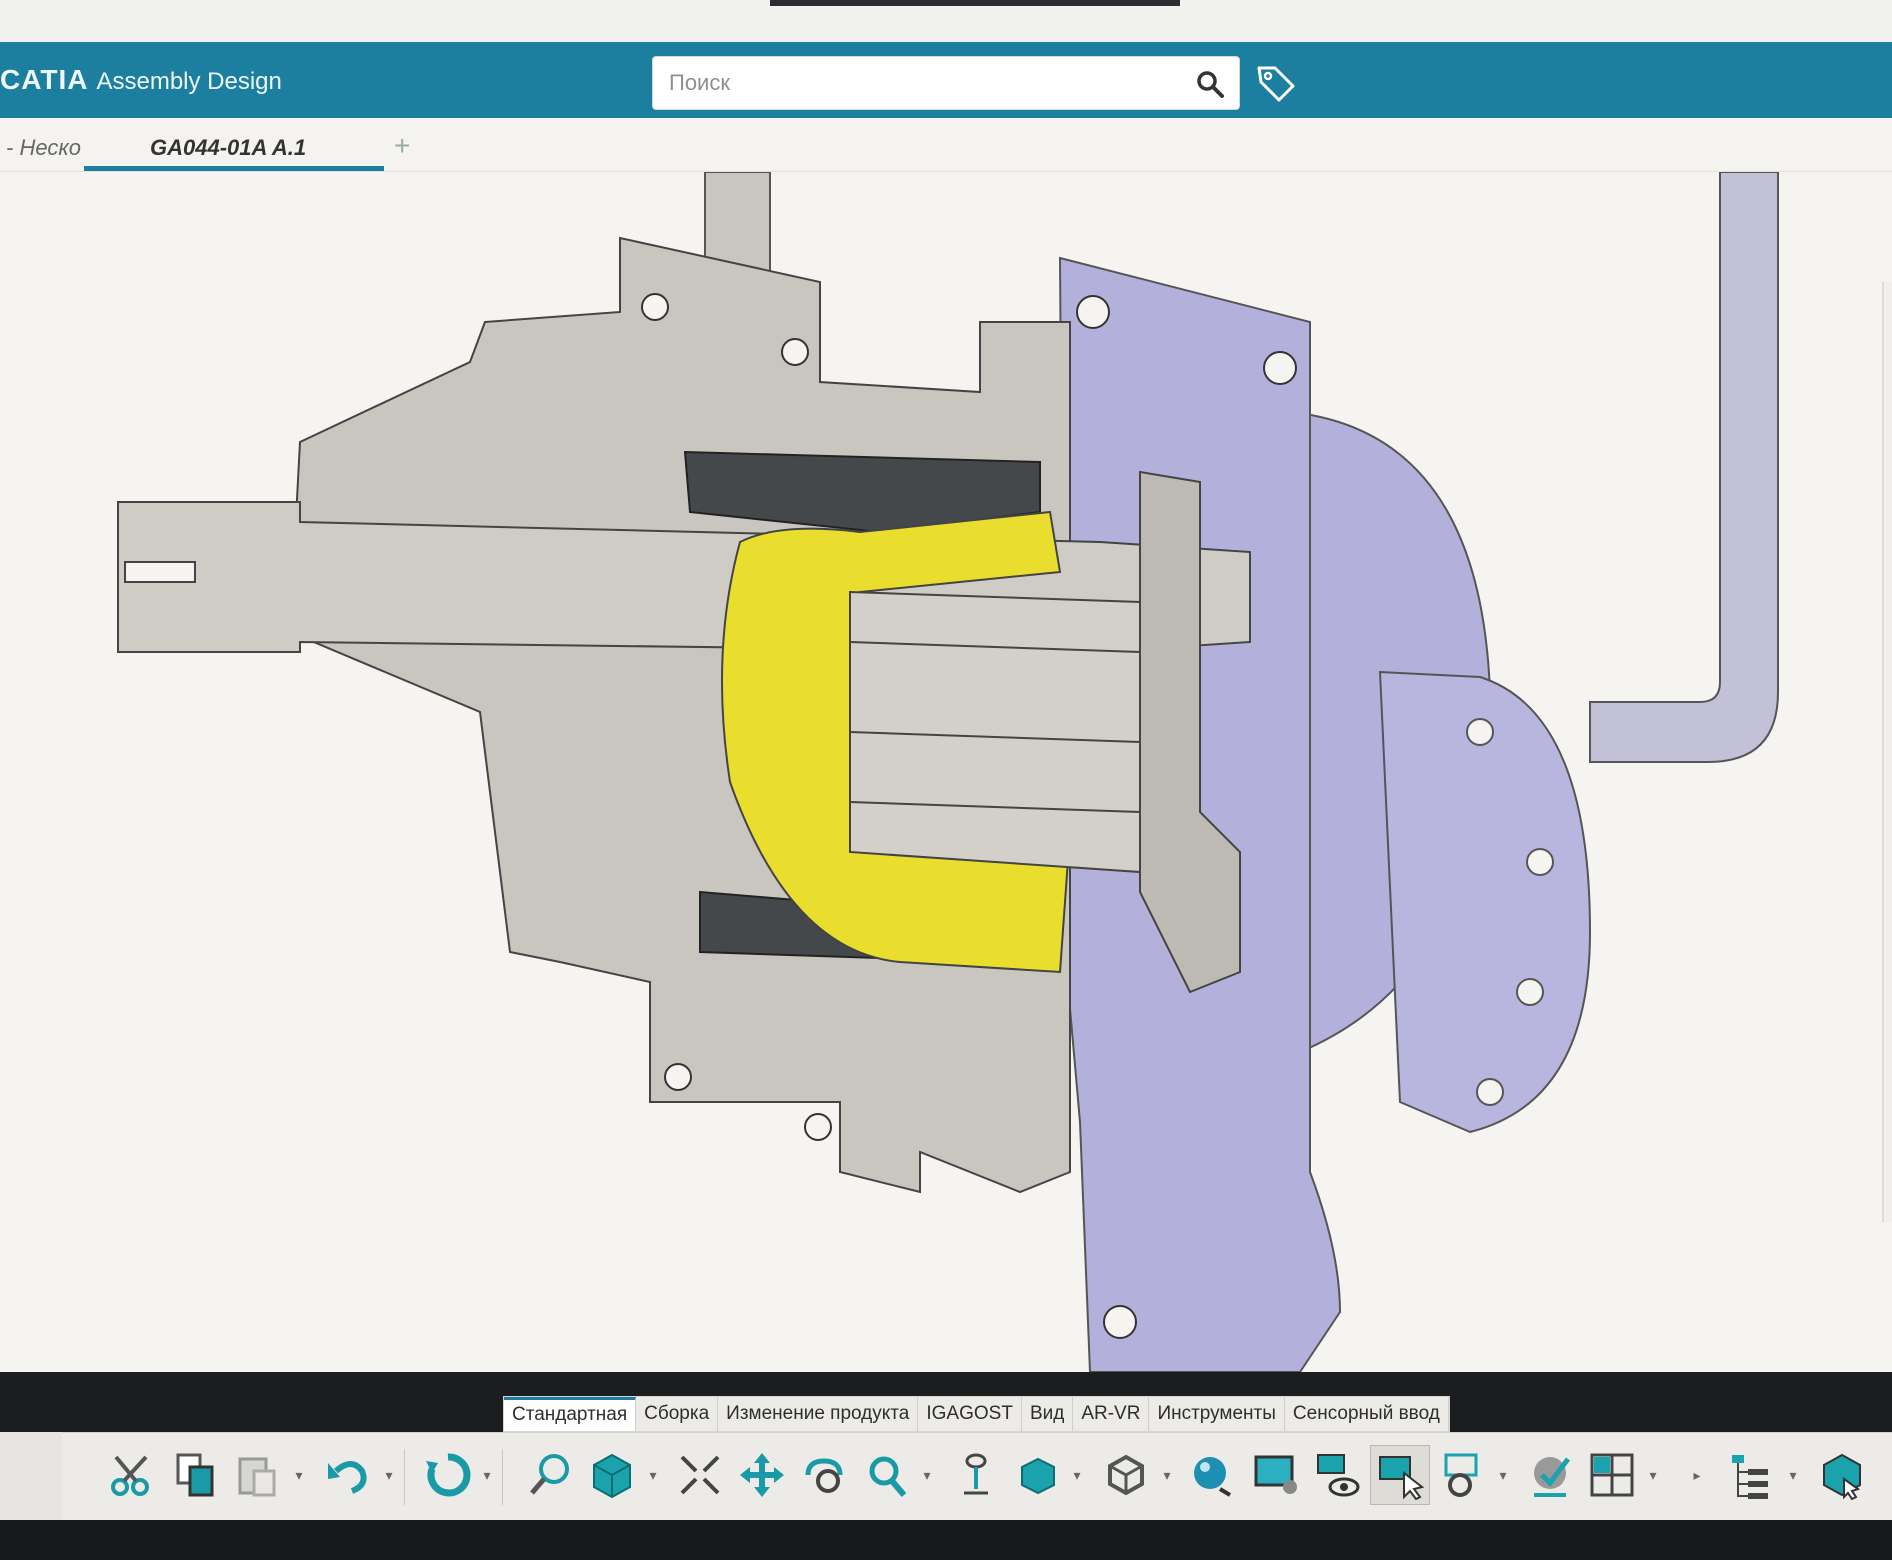  What do you see at coordinates (1653, 1475) in the screenshot?
I see `multi-view-dropdown: ▾` at bounding box center [1653, 1475].